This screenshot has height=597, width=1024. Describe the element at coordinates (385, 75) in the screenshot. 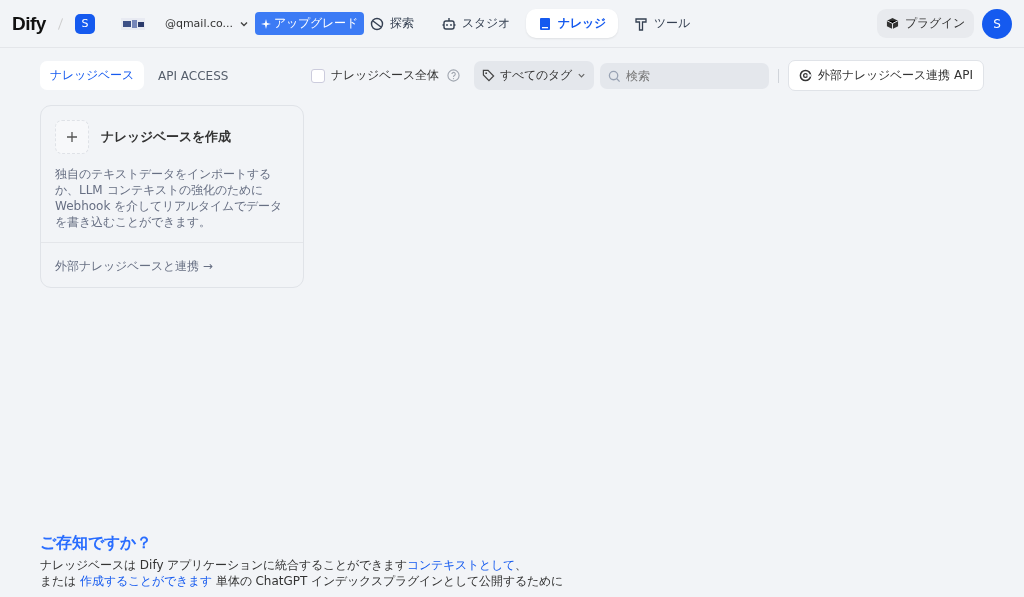

I see `checkbox-label: ナレッジベース全体` at that location.